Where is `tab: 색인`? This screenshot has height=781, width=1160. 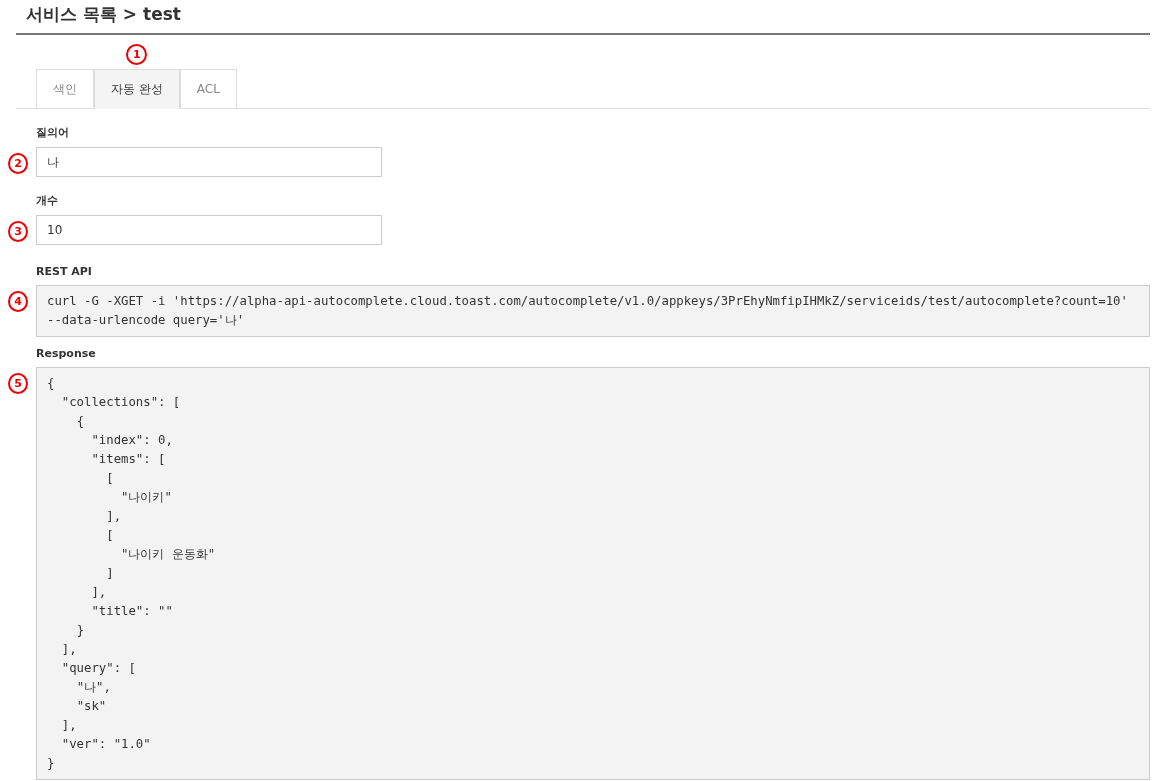 tab: 색인 is located at coordinates (65, 89).